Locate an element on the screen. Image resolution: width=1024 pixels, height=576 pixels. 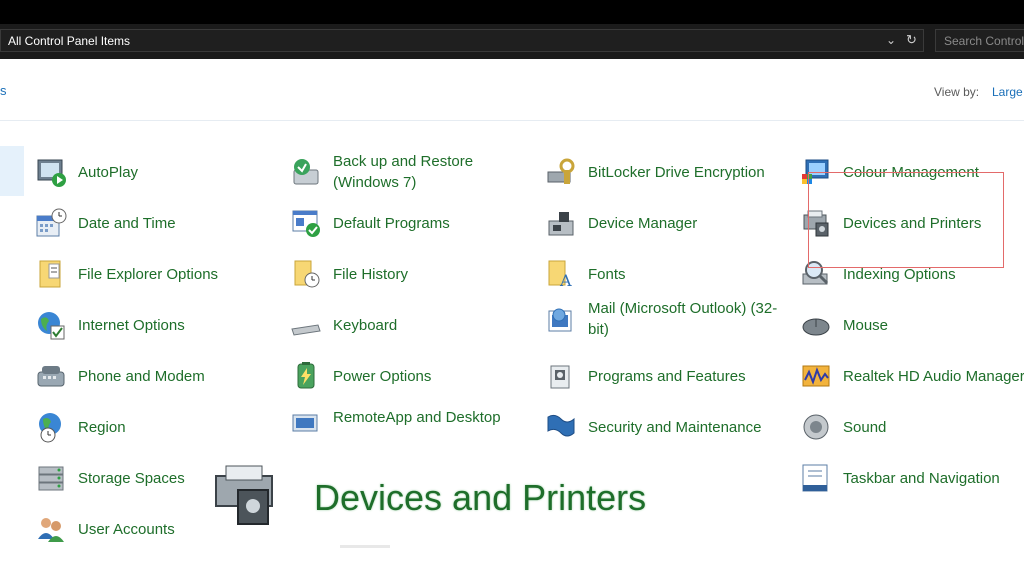
color-management-icon is located at coordinates (816, 172).